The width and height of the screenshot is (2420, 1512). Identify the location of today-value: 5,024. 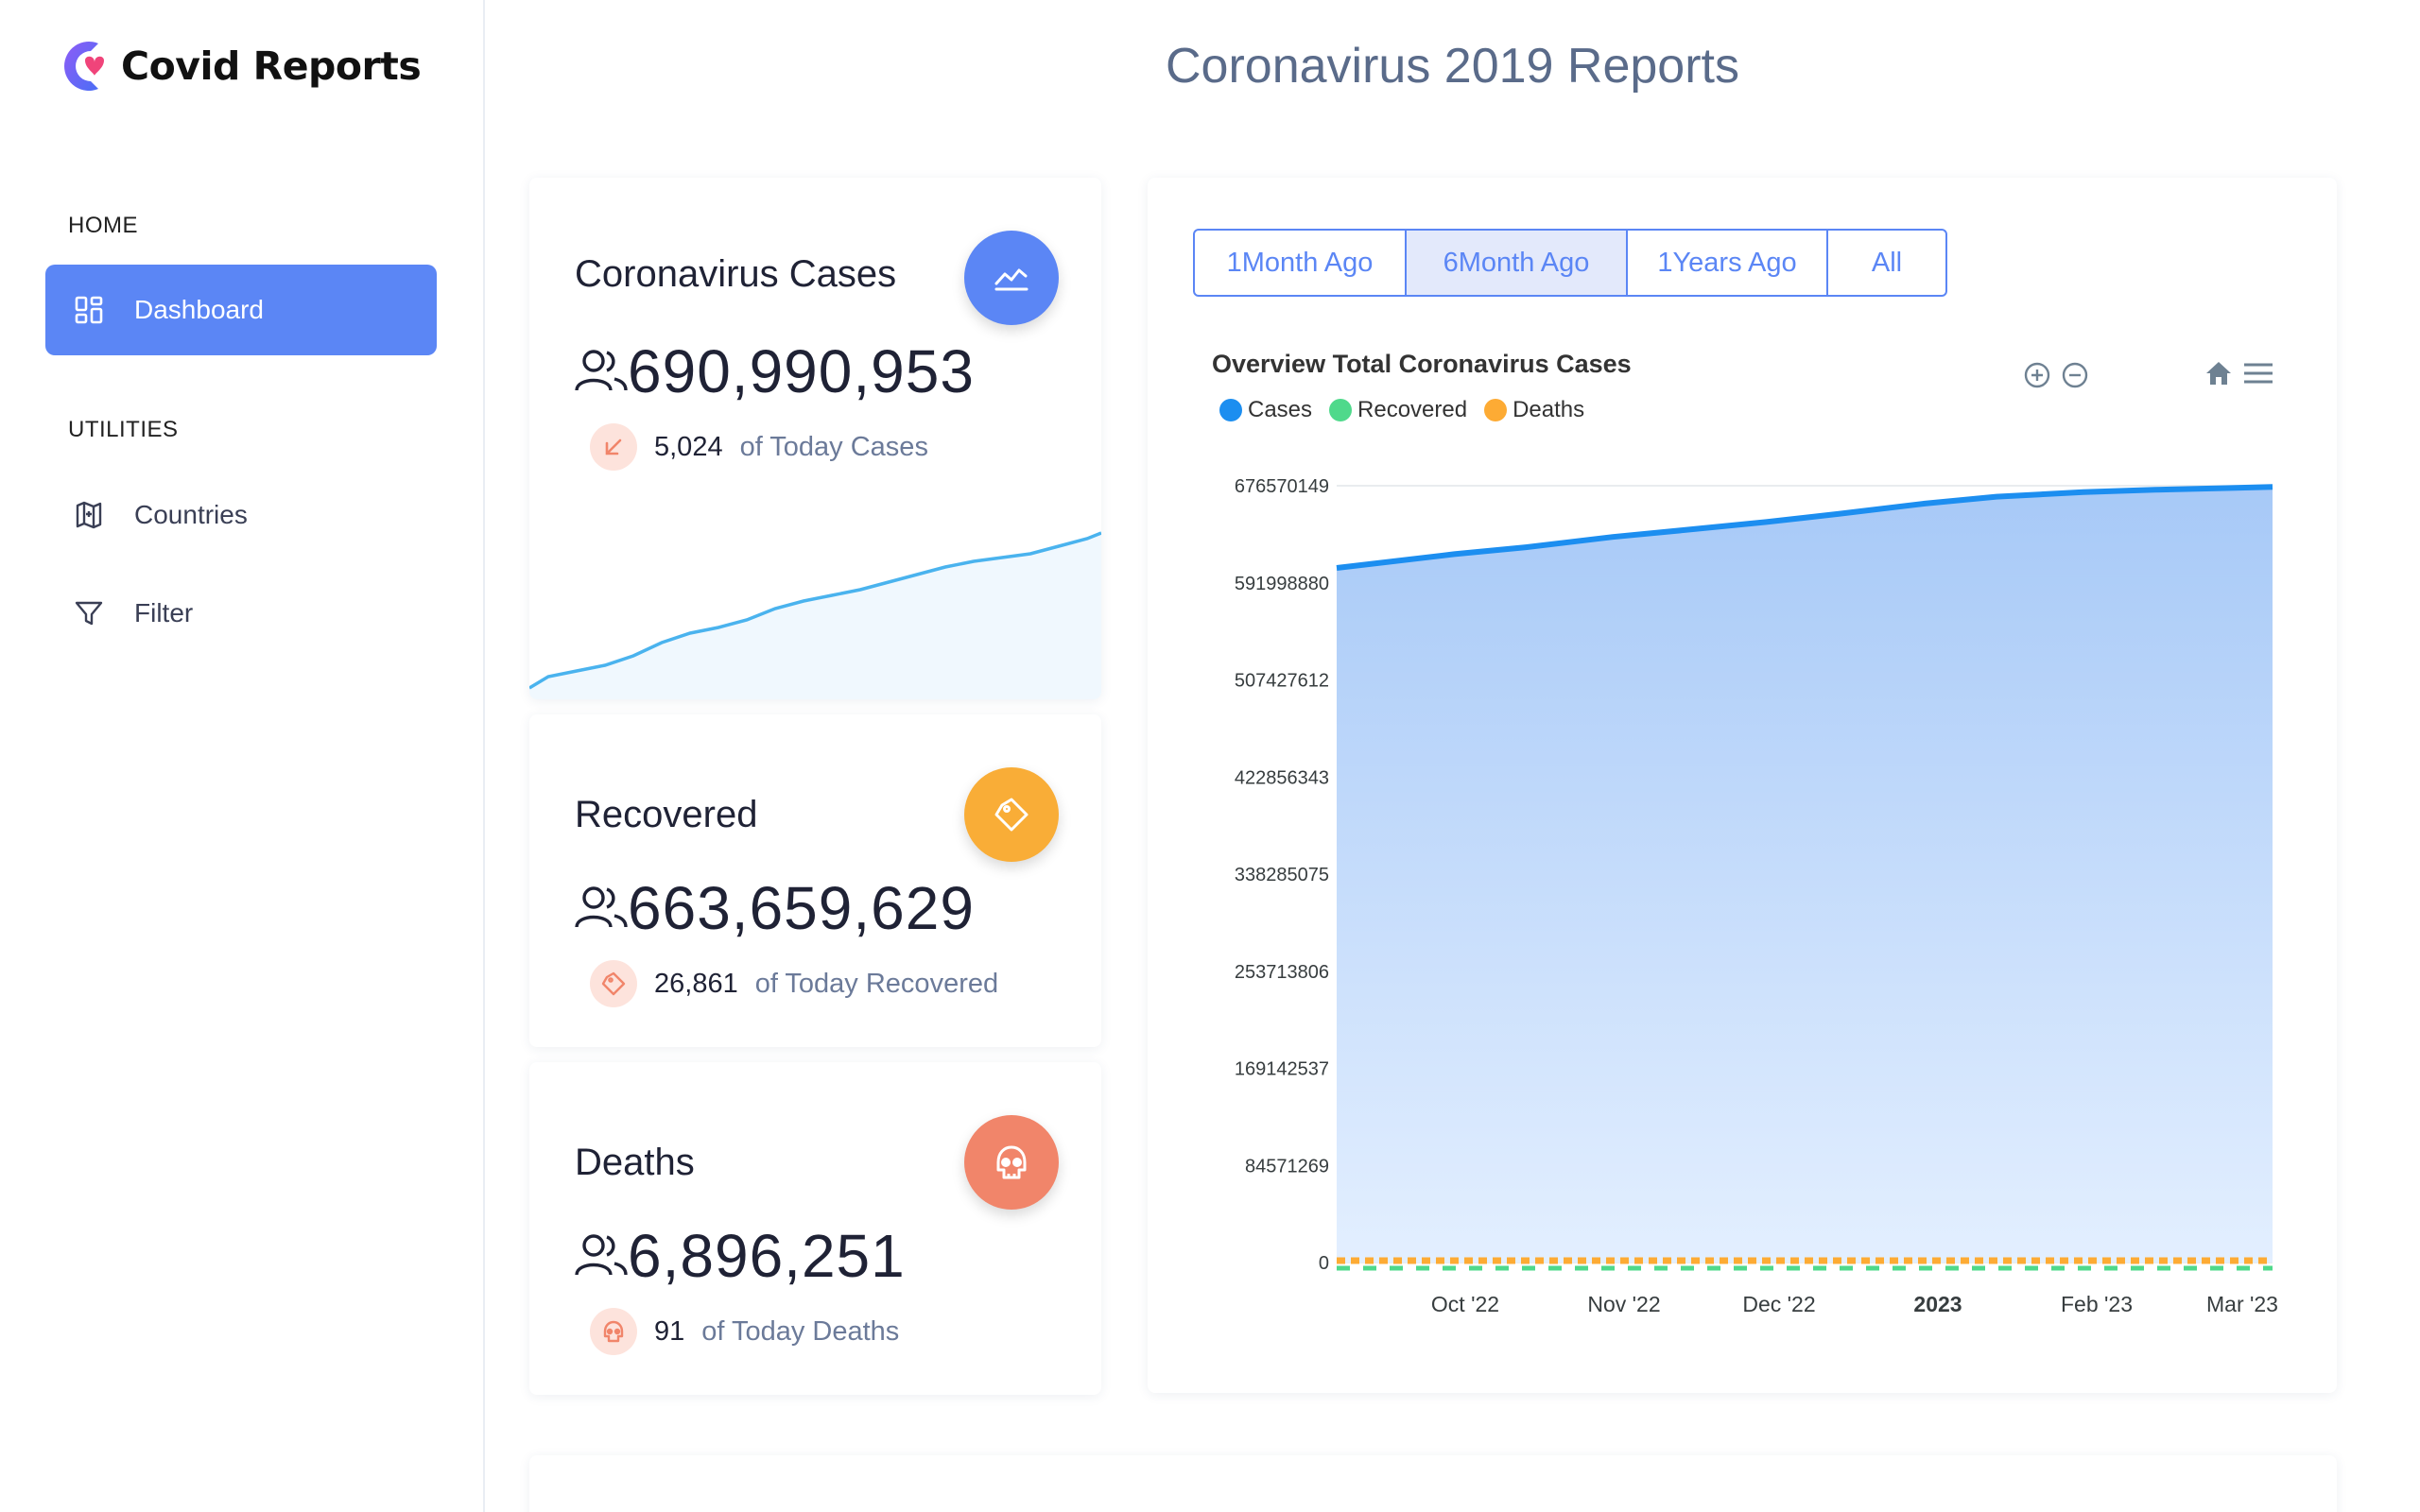
(689, 446).